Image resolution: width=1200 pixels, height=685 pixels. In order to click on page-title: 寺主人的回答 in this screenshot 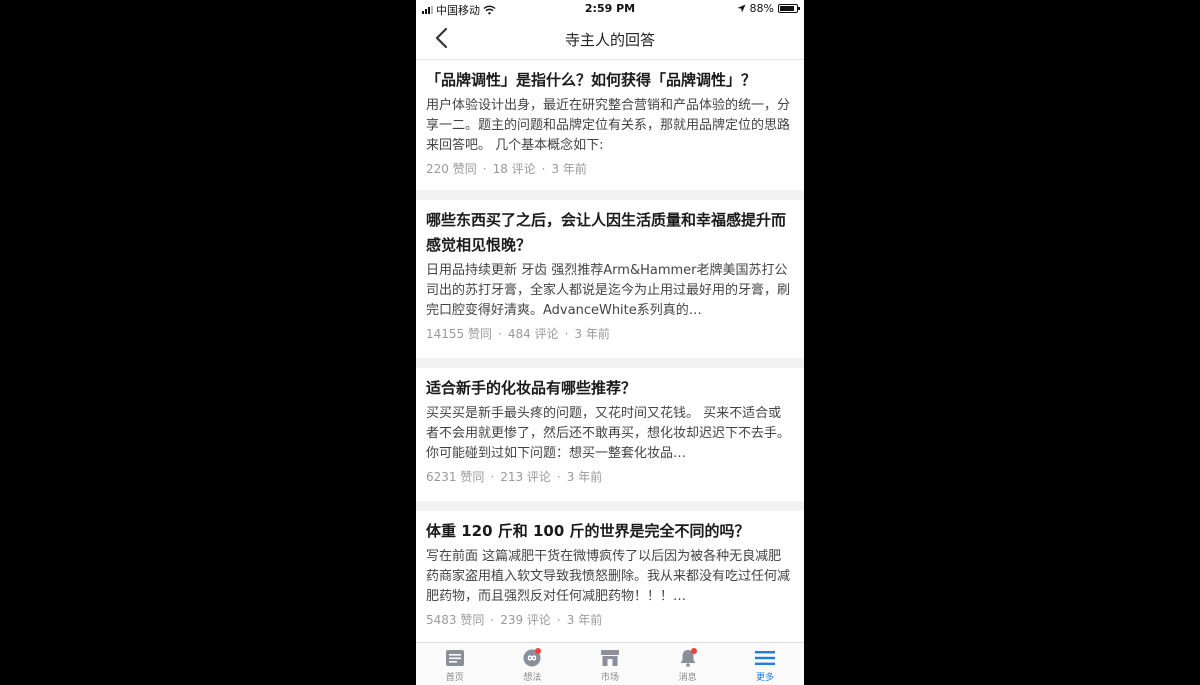, I will do `click(609, 40)`.